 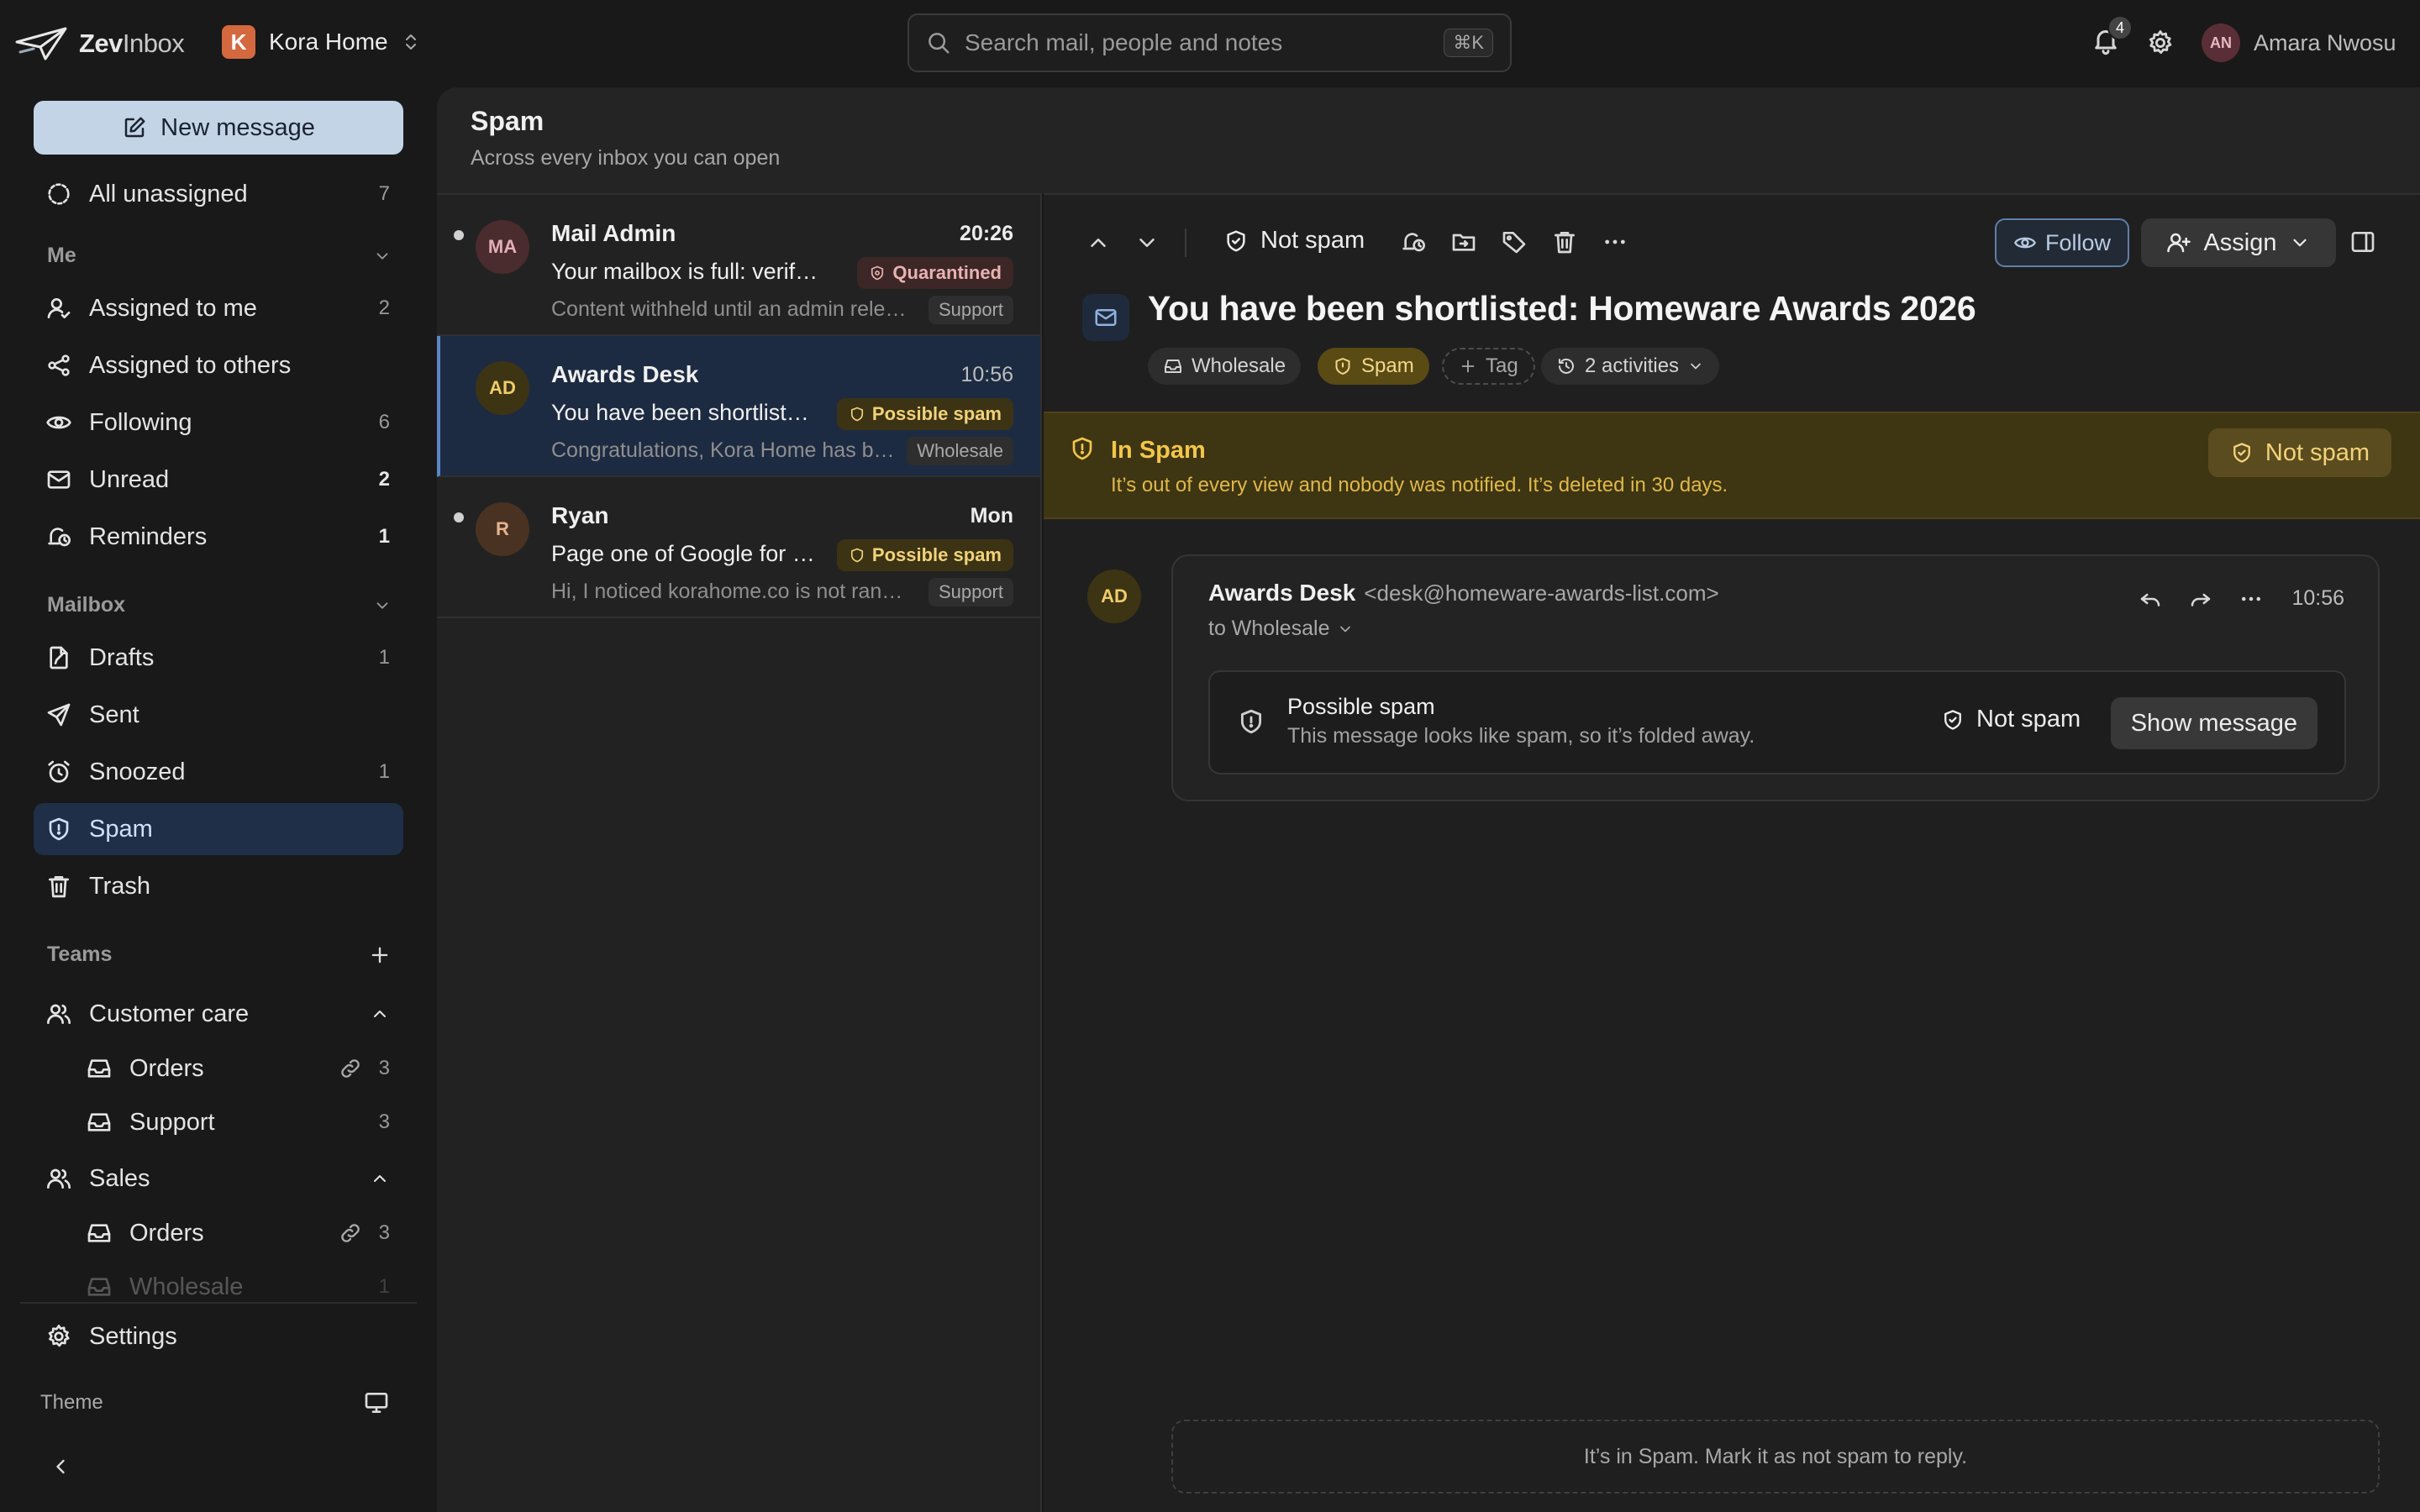 What do you see at coordinates (218, 1178) in the screenshot?
I see `team-sales: Sales` at bounding box center [218, 1178].